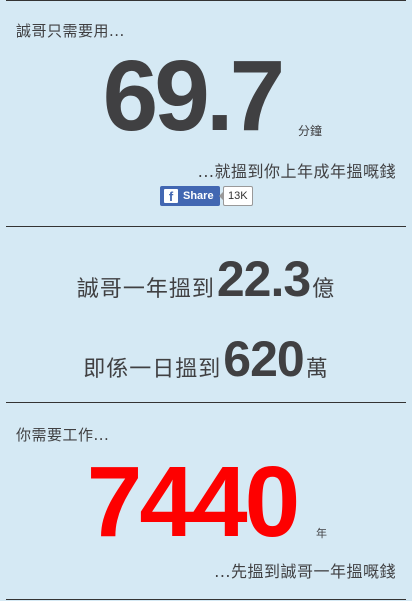 The height and width of the screenshot is (601, 412). I want to click on daily-value: 620, so click(263, 359).